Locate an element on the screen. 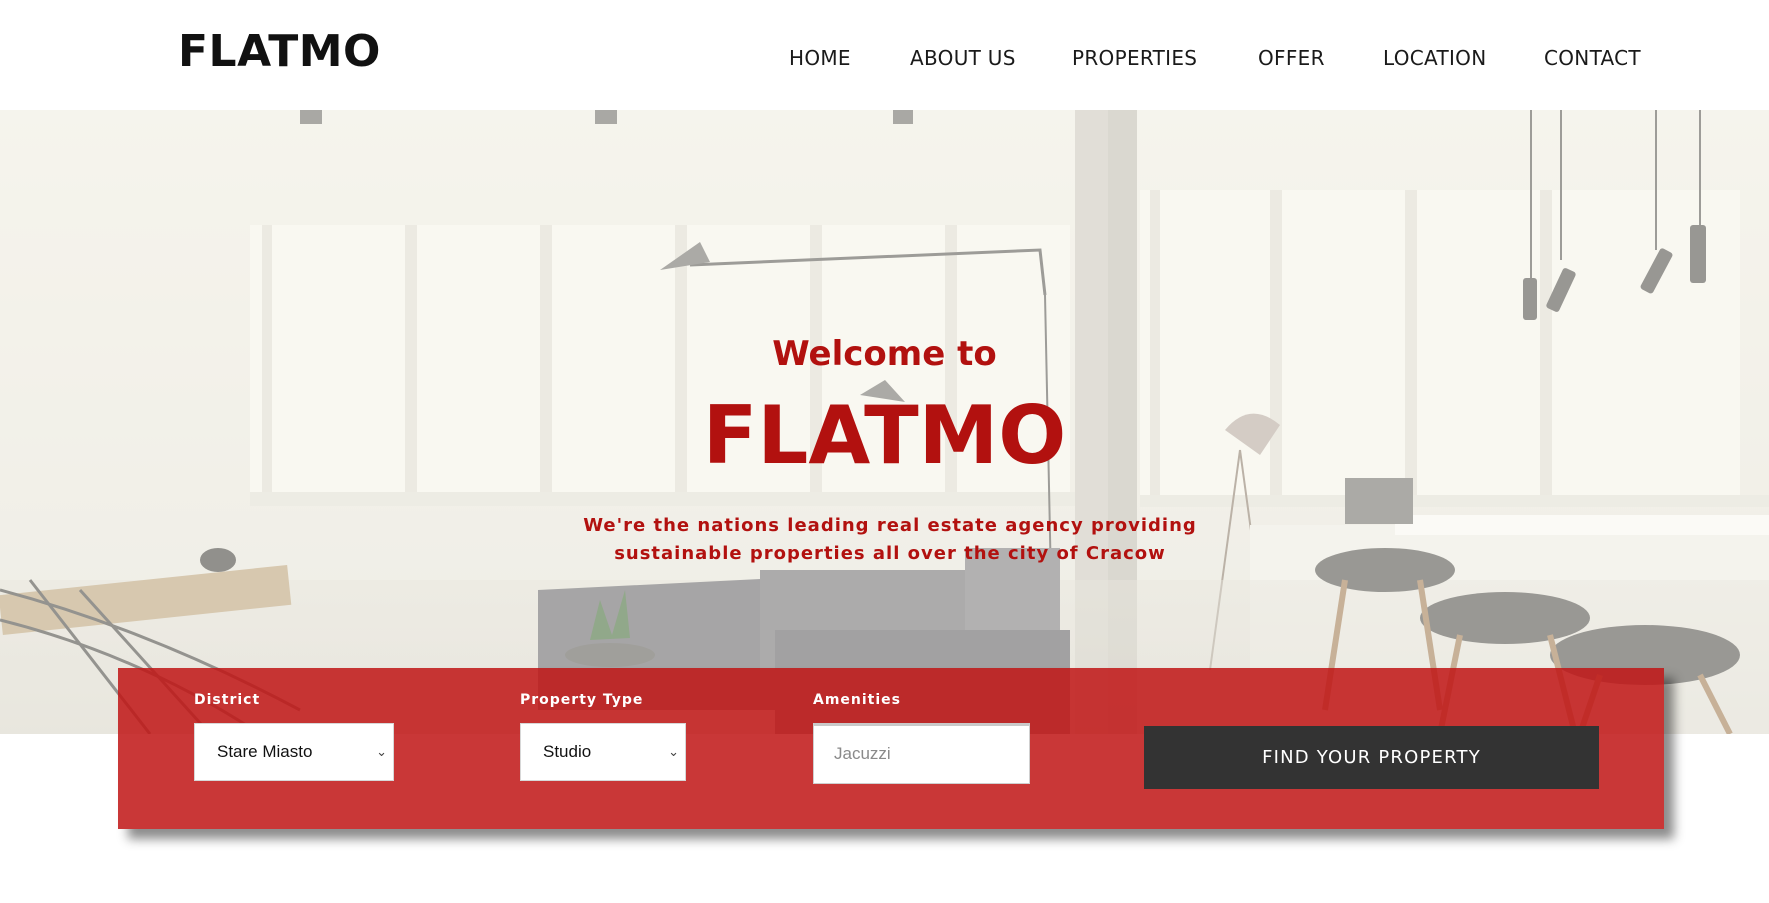 The width and height of the screenshot is (1769, 903). find-property-button: FIND YOUR PROPERTY is located at coordinates (1371, 757).